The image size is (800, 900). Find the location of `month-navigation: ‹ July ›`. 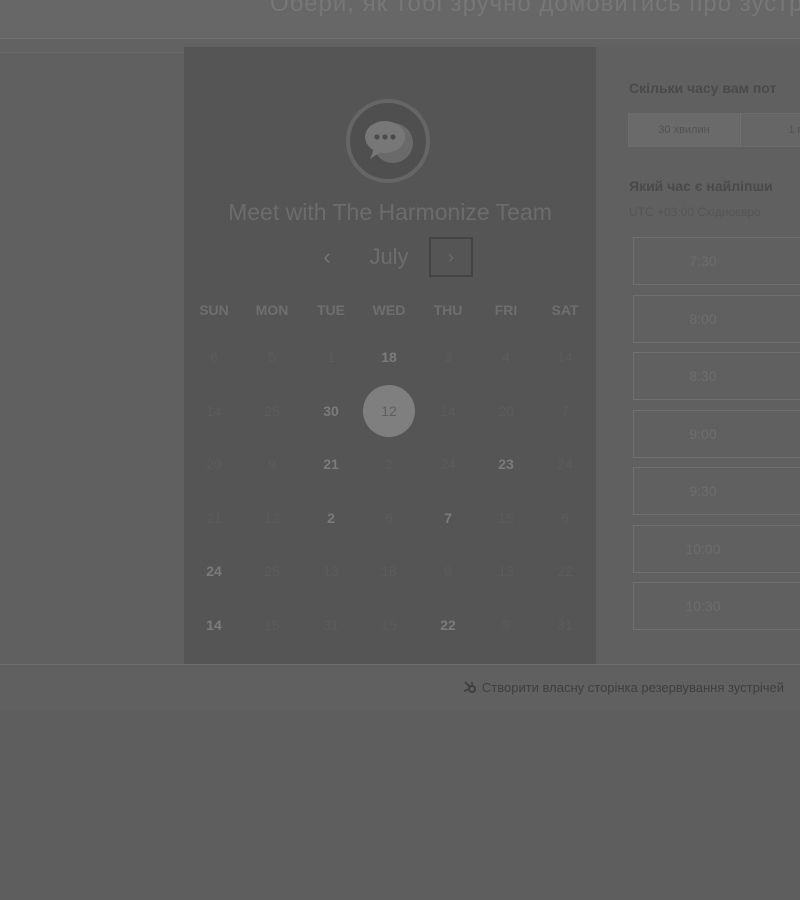

month-navigation: ‹ July › is located at coordinates (390, 259).